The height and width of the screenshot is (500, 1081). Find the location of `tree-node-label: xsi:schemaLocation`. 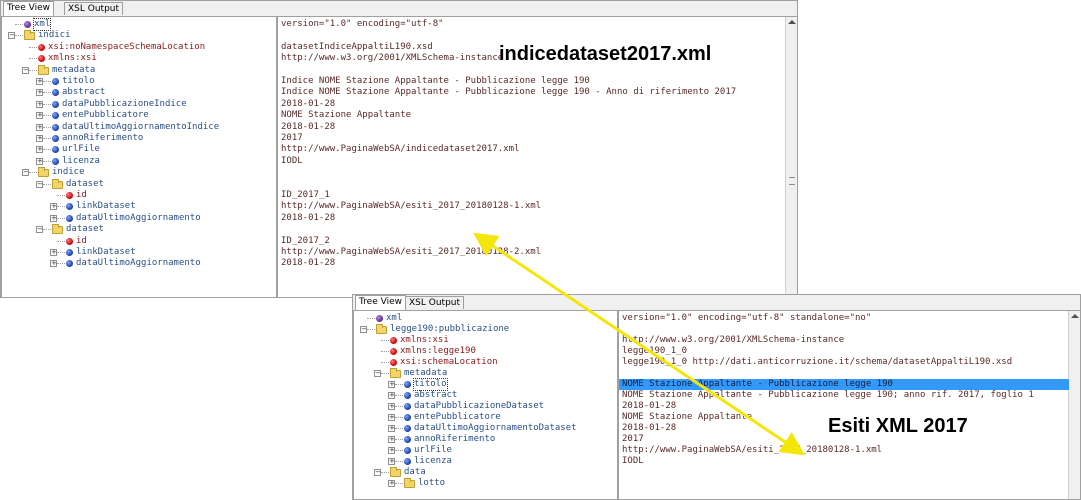

tree-node-label: xsi:schemaLocation is located at coordinates (449, 362).